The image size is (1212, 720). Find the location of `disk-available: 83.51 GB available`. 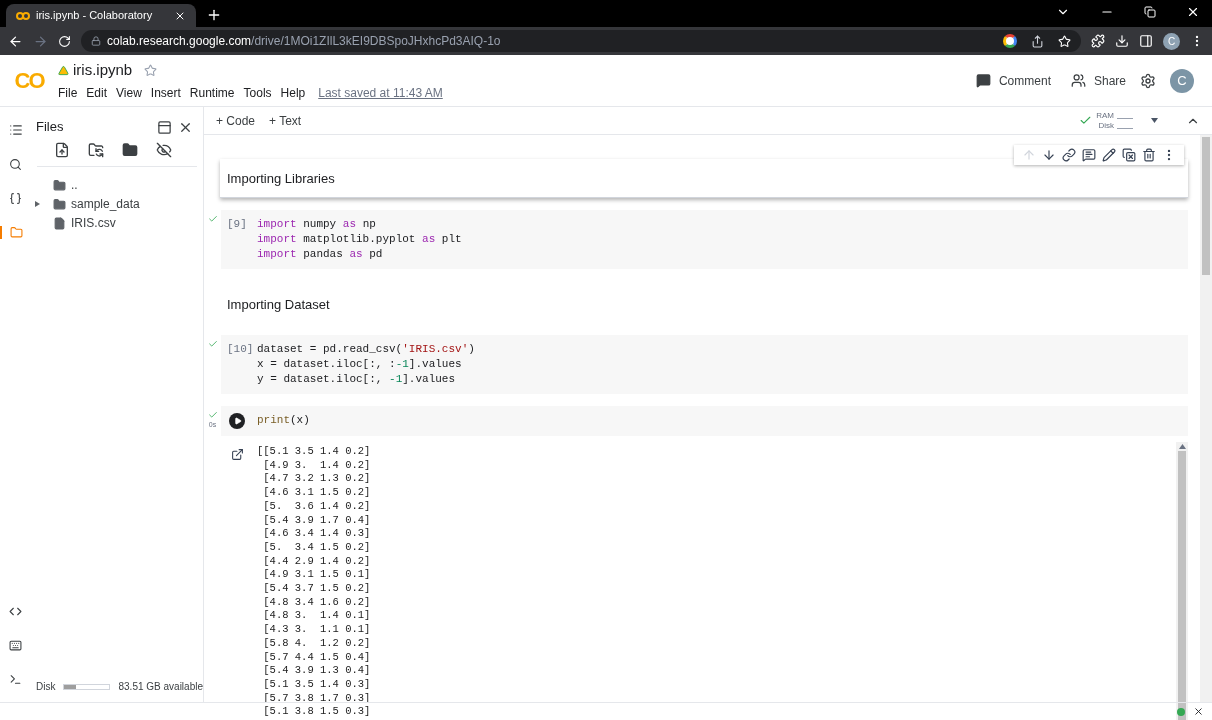

disk-available: 83.51 GB available is located at coordinates (160, 687).